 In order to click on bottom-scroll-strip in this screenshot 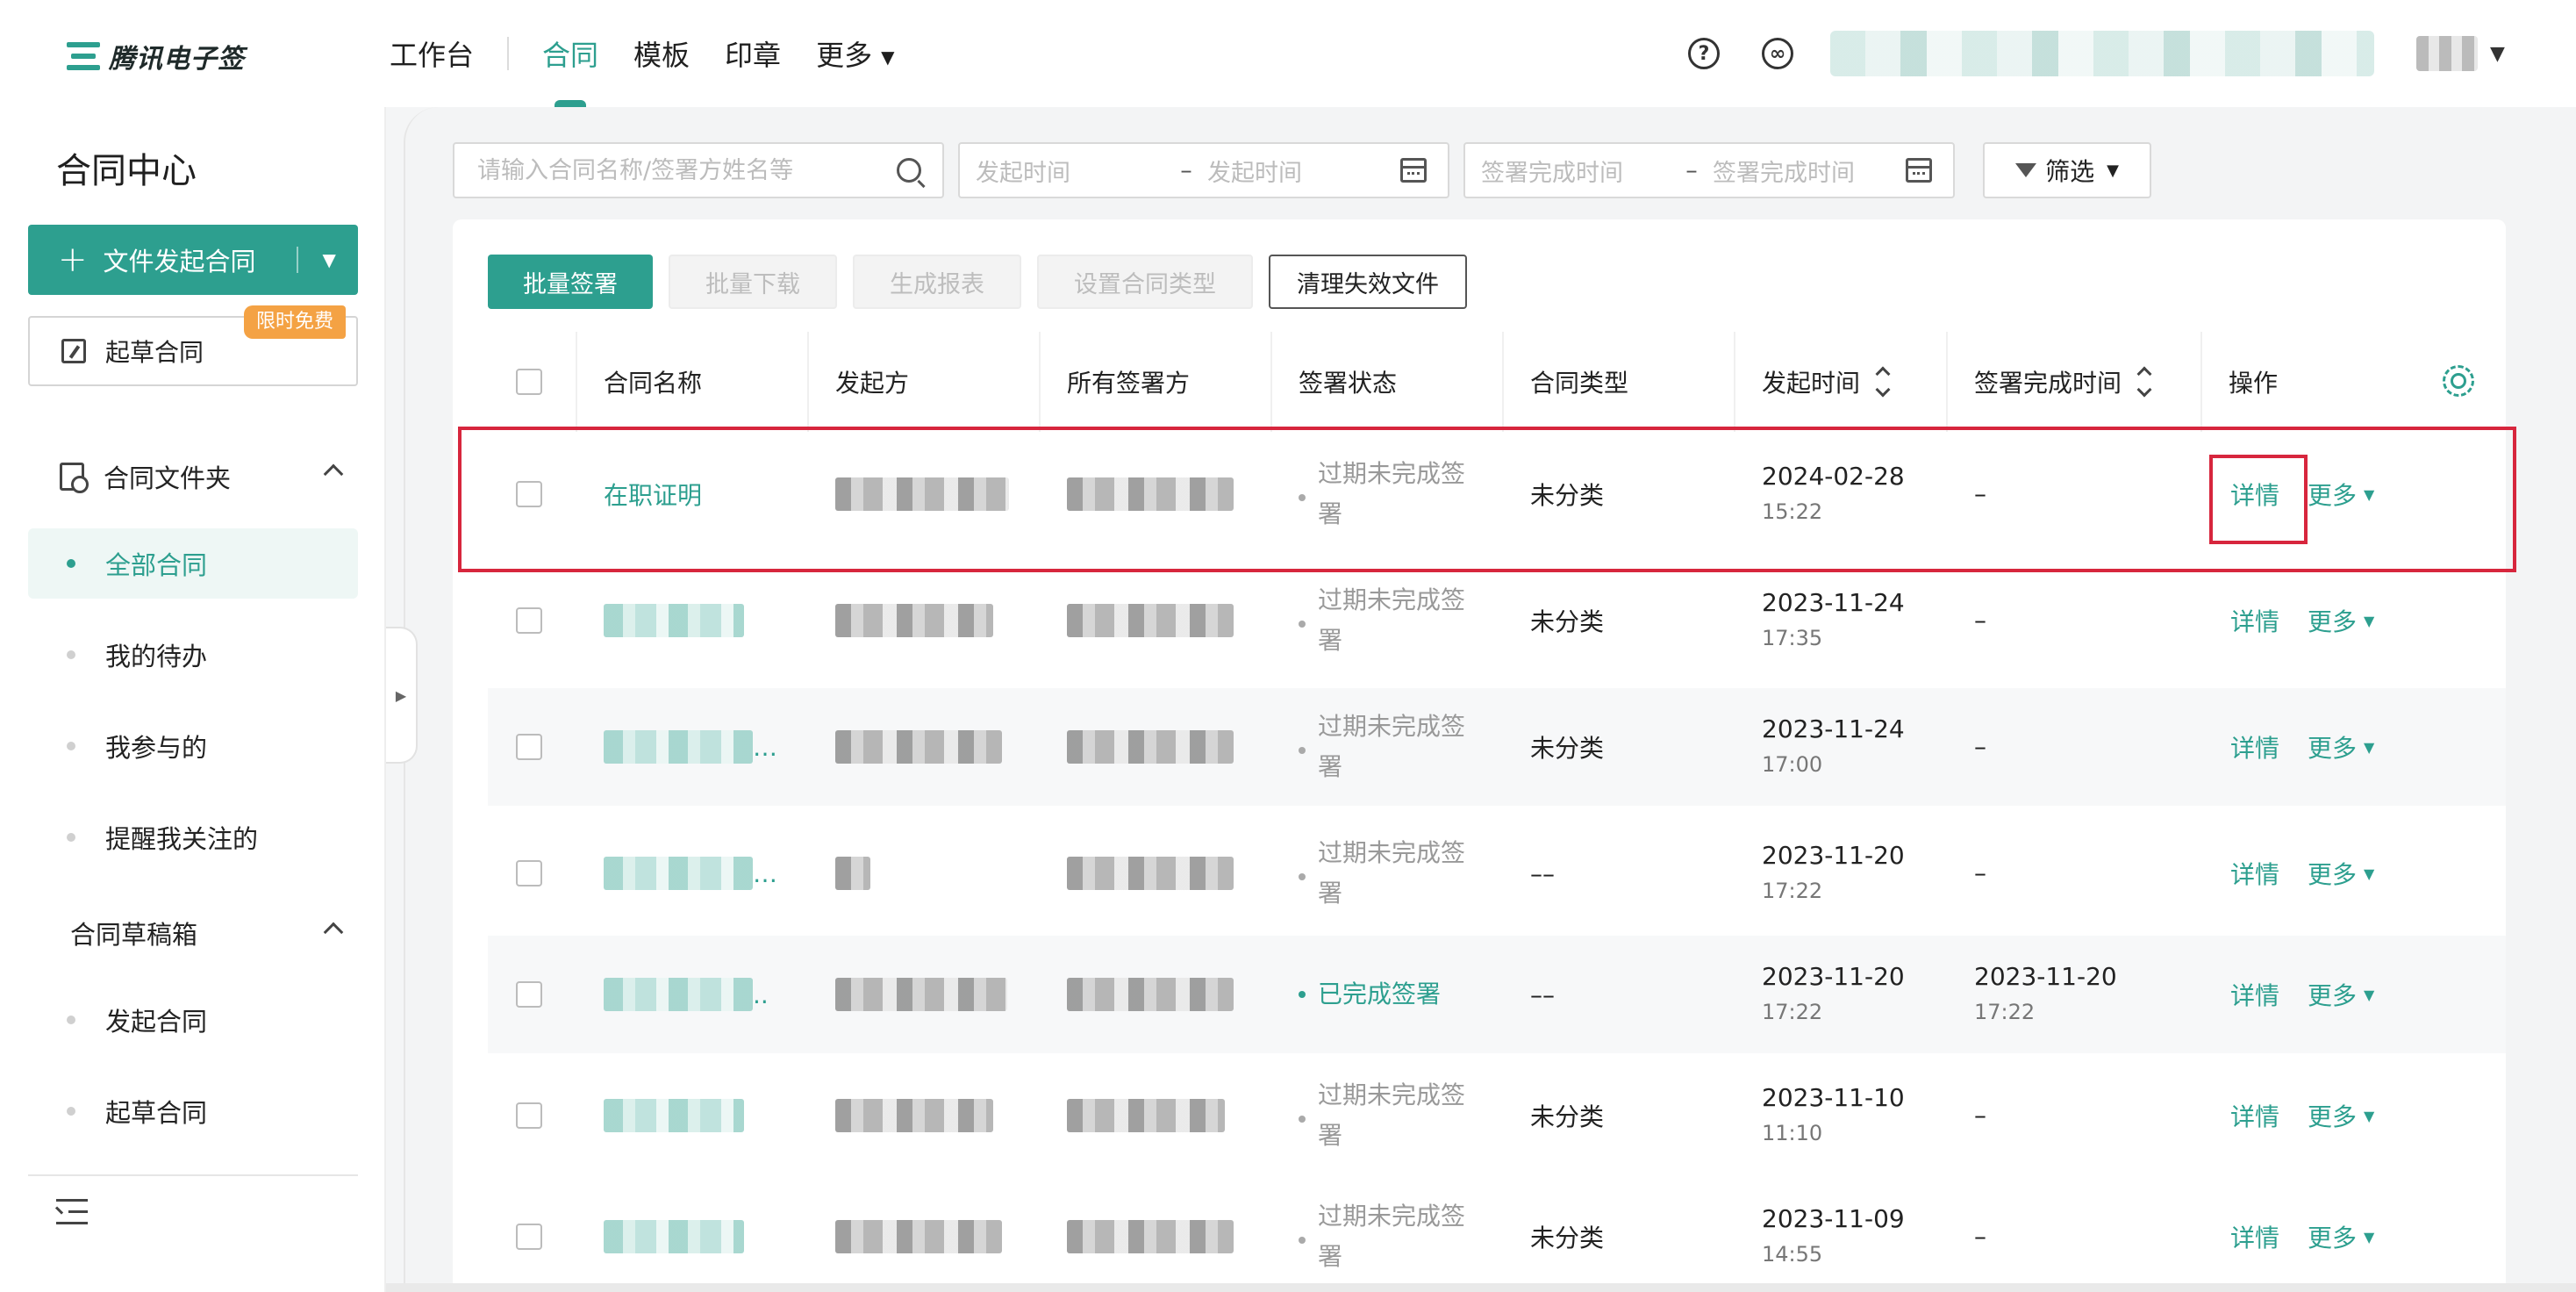, I will do `click(1481, 1287)`.